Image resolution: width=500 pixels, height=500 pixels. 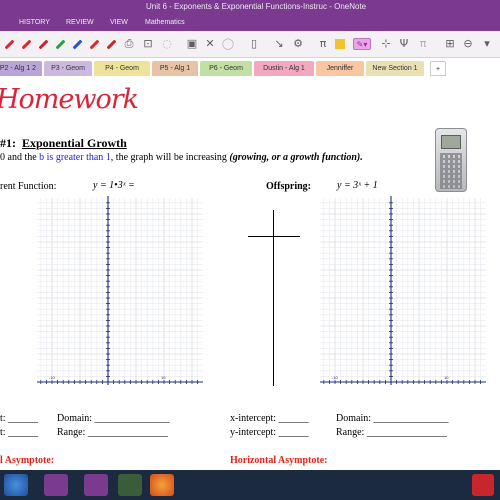 What do you see at coordinates (77, 44) in the screenshot?
I see `blue-pen-tool` at bounding box center [77, 44].